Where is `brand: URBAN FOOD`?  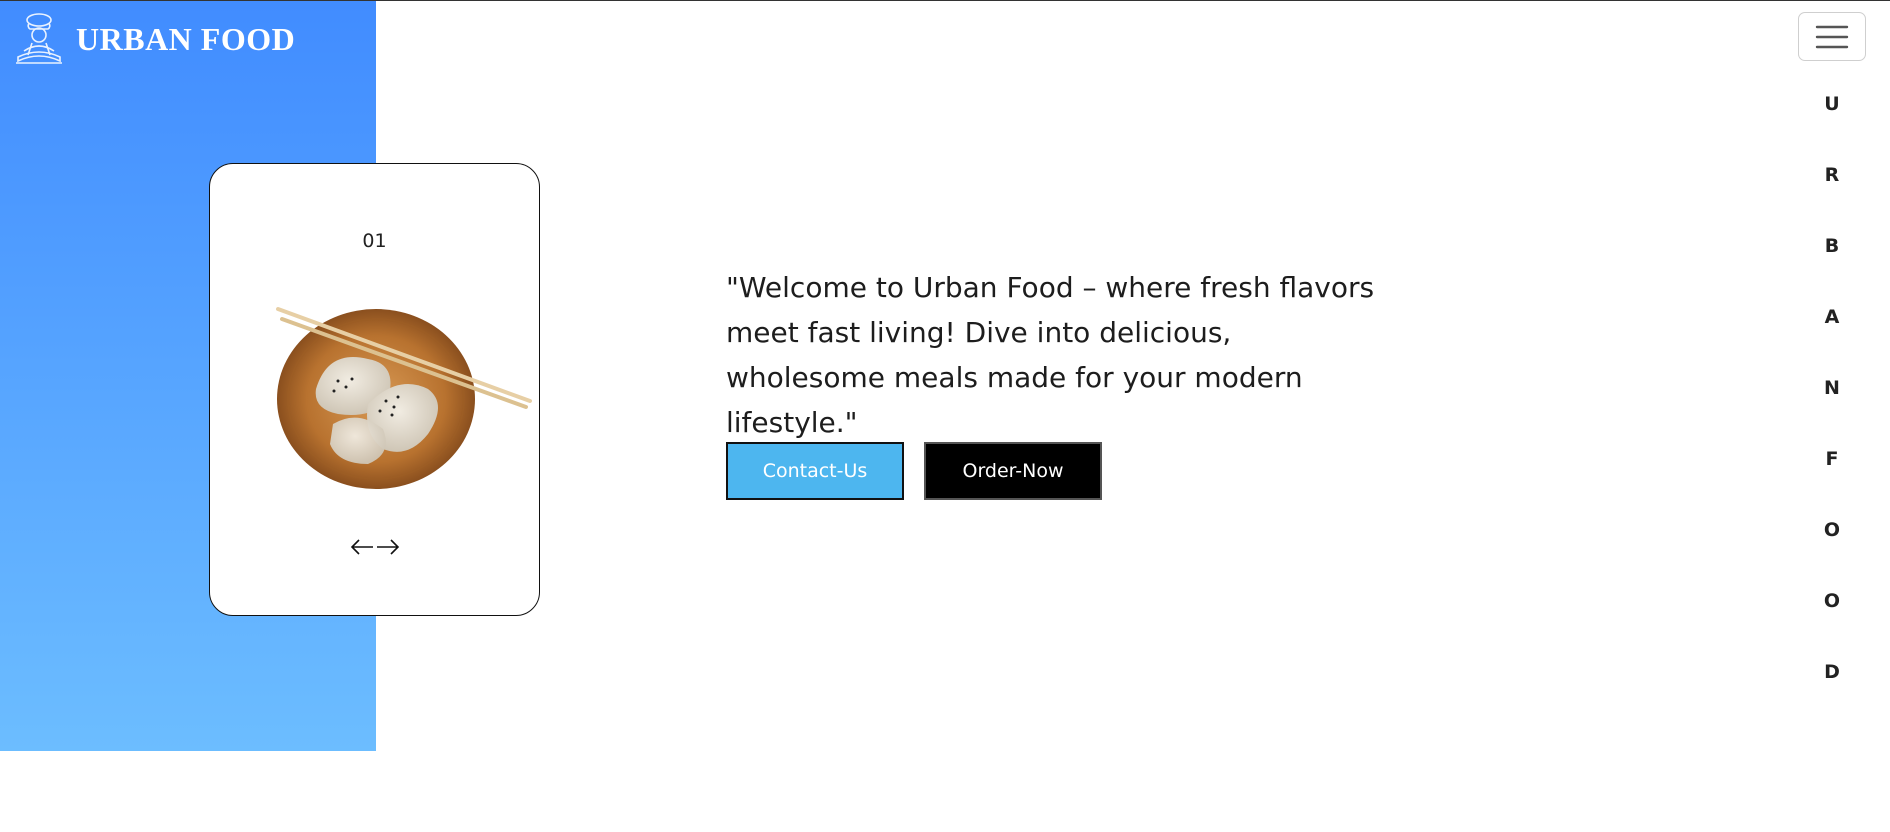 brand: URBAN FOOD is located at coordinates (152, 39).